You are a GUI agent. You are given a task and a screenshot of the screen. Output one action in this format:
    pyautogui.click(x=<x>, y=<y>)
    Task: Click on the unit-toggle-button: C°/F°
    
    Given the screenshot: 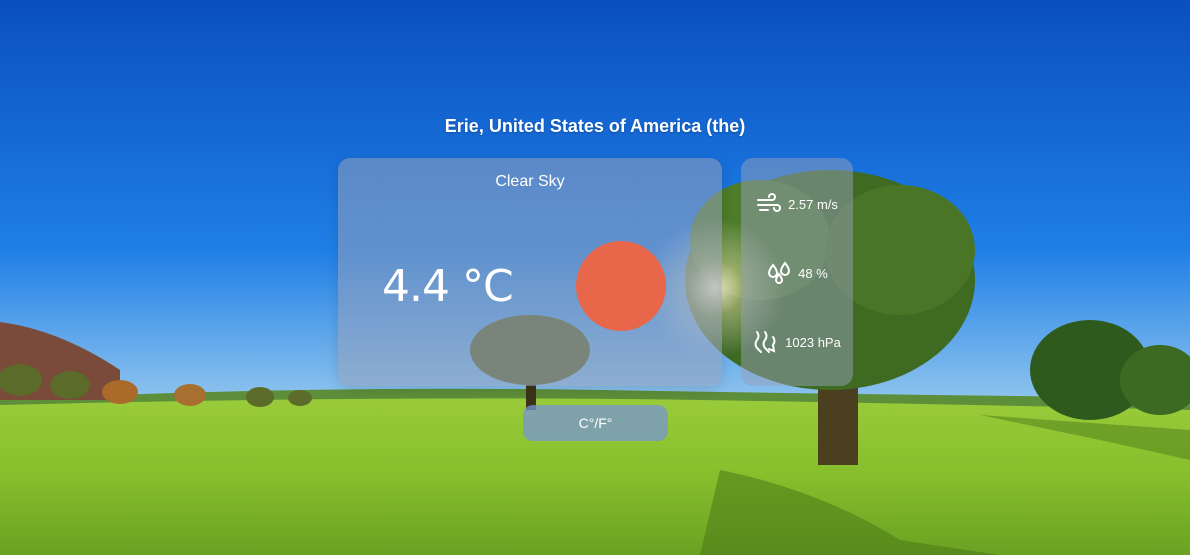 What is the action you would take?
    pyautogui.click(x=595, y=423)
    